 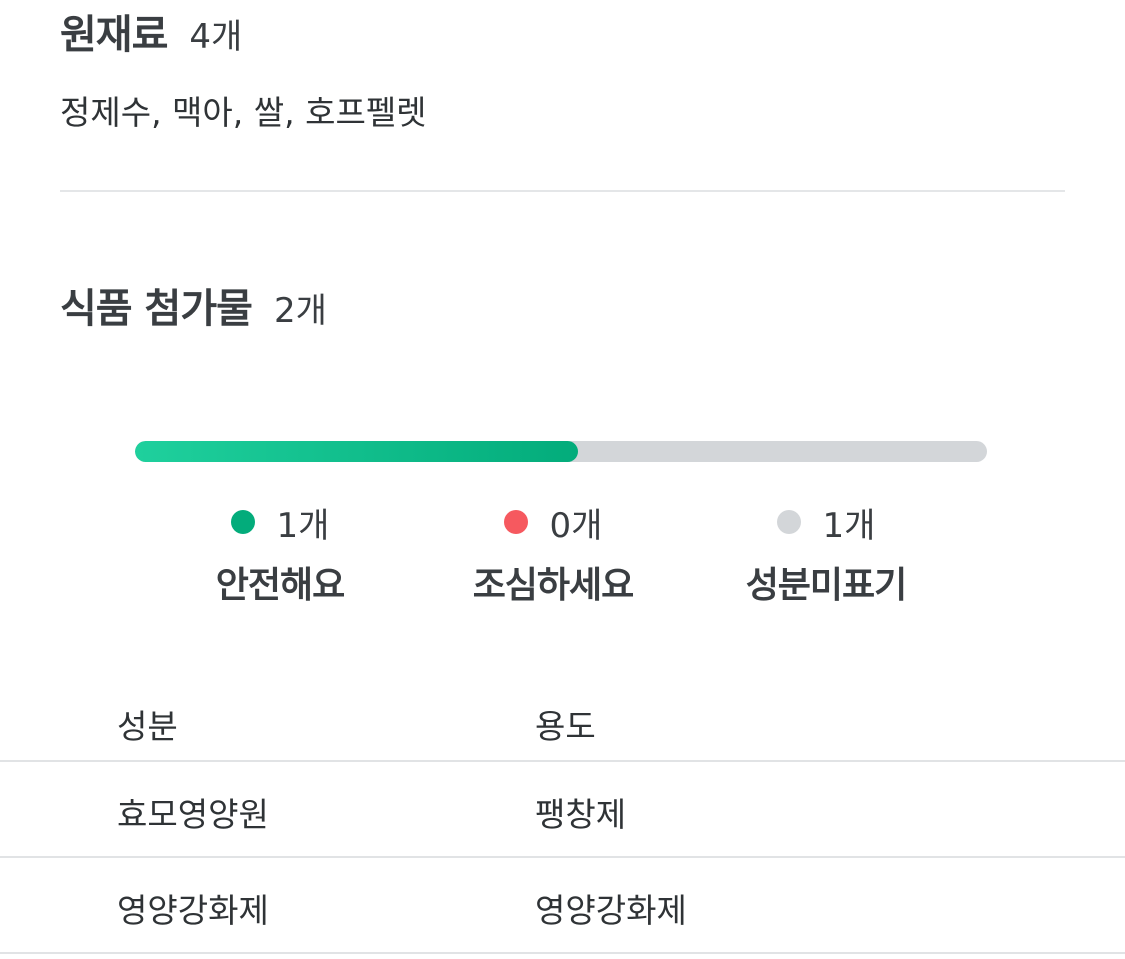 What do you see at coordinates (553, 585) in the screenshot?
I see `caution-label: 조심하세요` at bounding box center [553, 585].